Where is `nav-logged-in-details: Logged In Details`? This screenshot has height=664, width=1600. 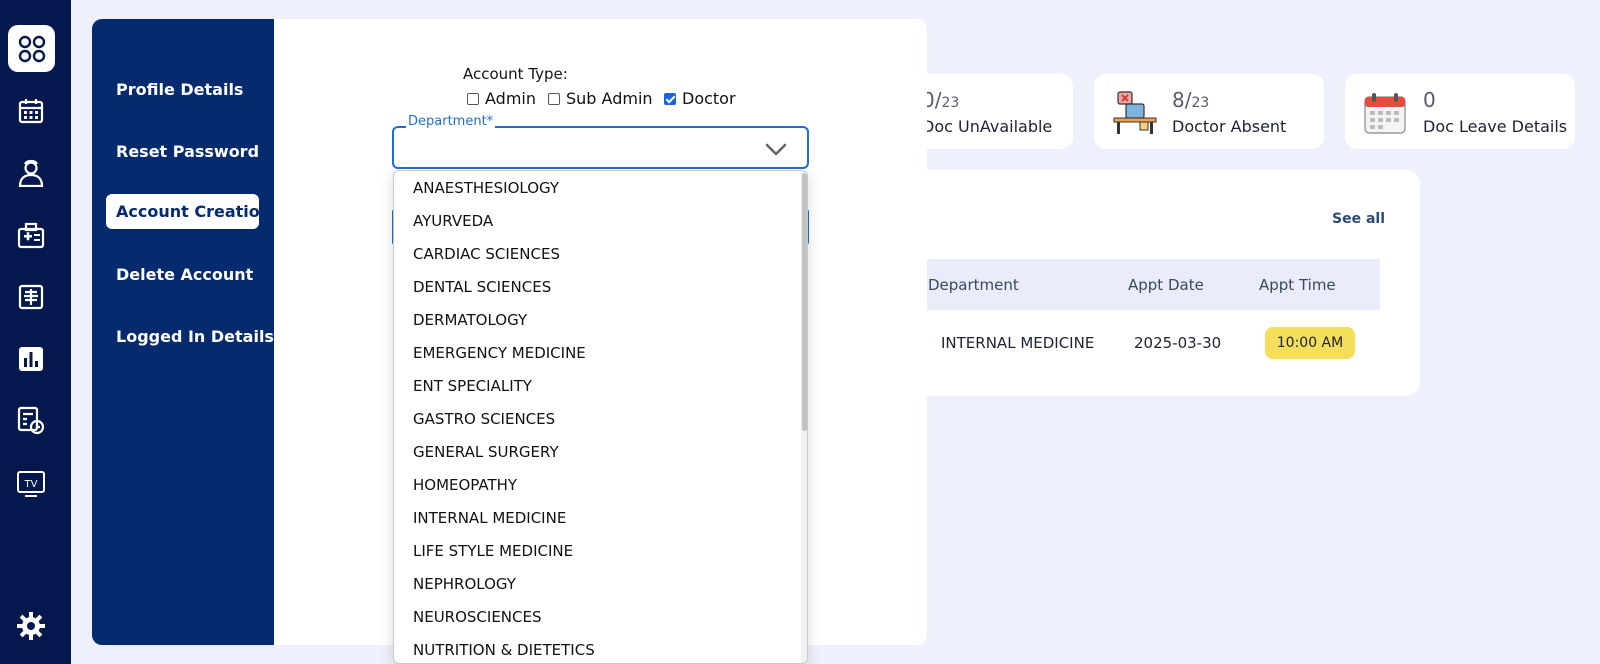
nav-logged-in-details: Logged In Details is located at coordinates (195, 336).